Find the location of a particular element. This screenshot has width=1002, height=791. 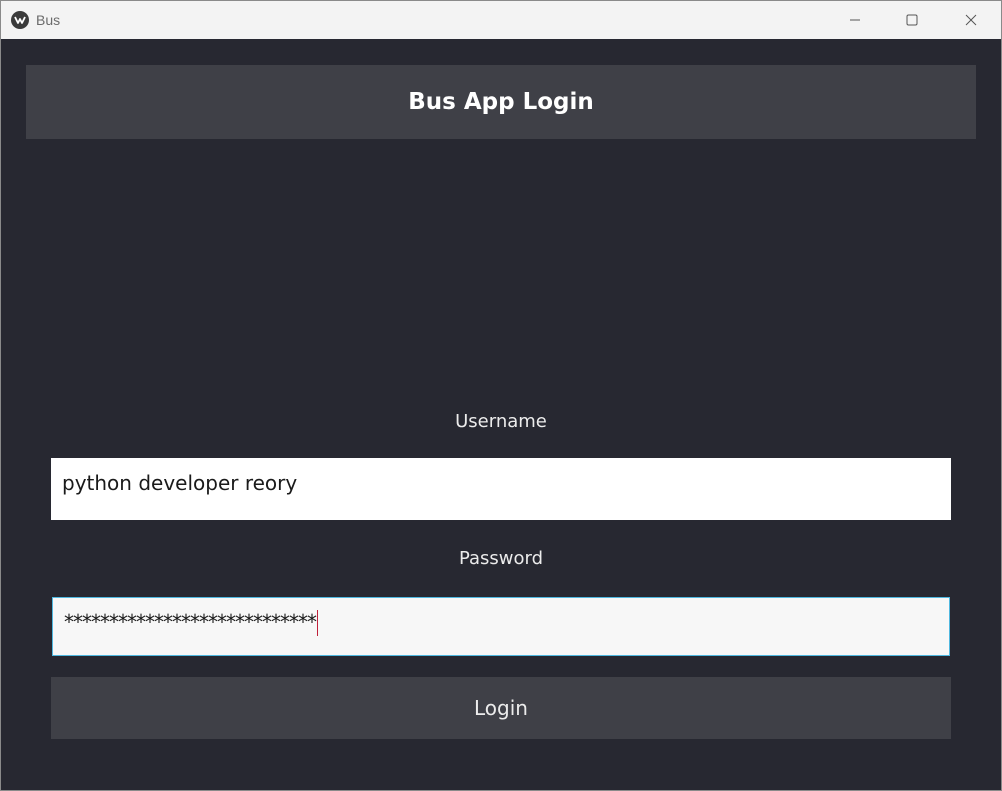

login-button: Login is located at coordinates (501, 708).